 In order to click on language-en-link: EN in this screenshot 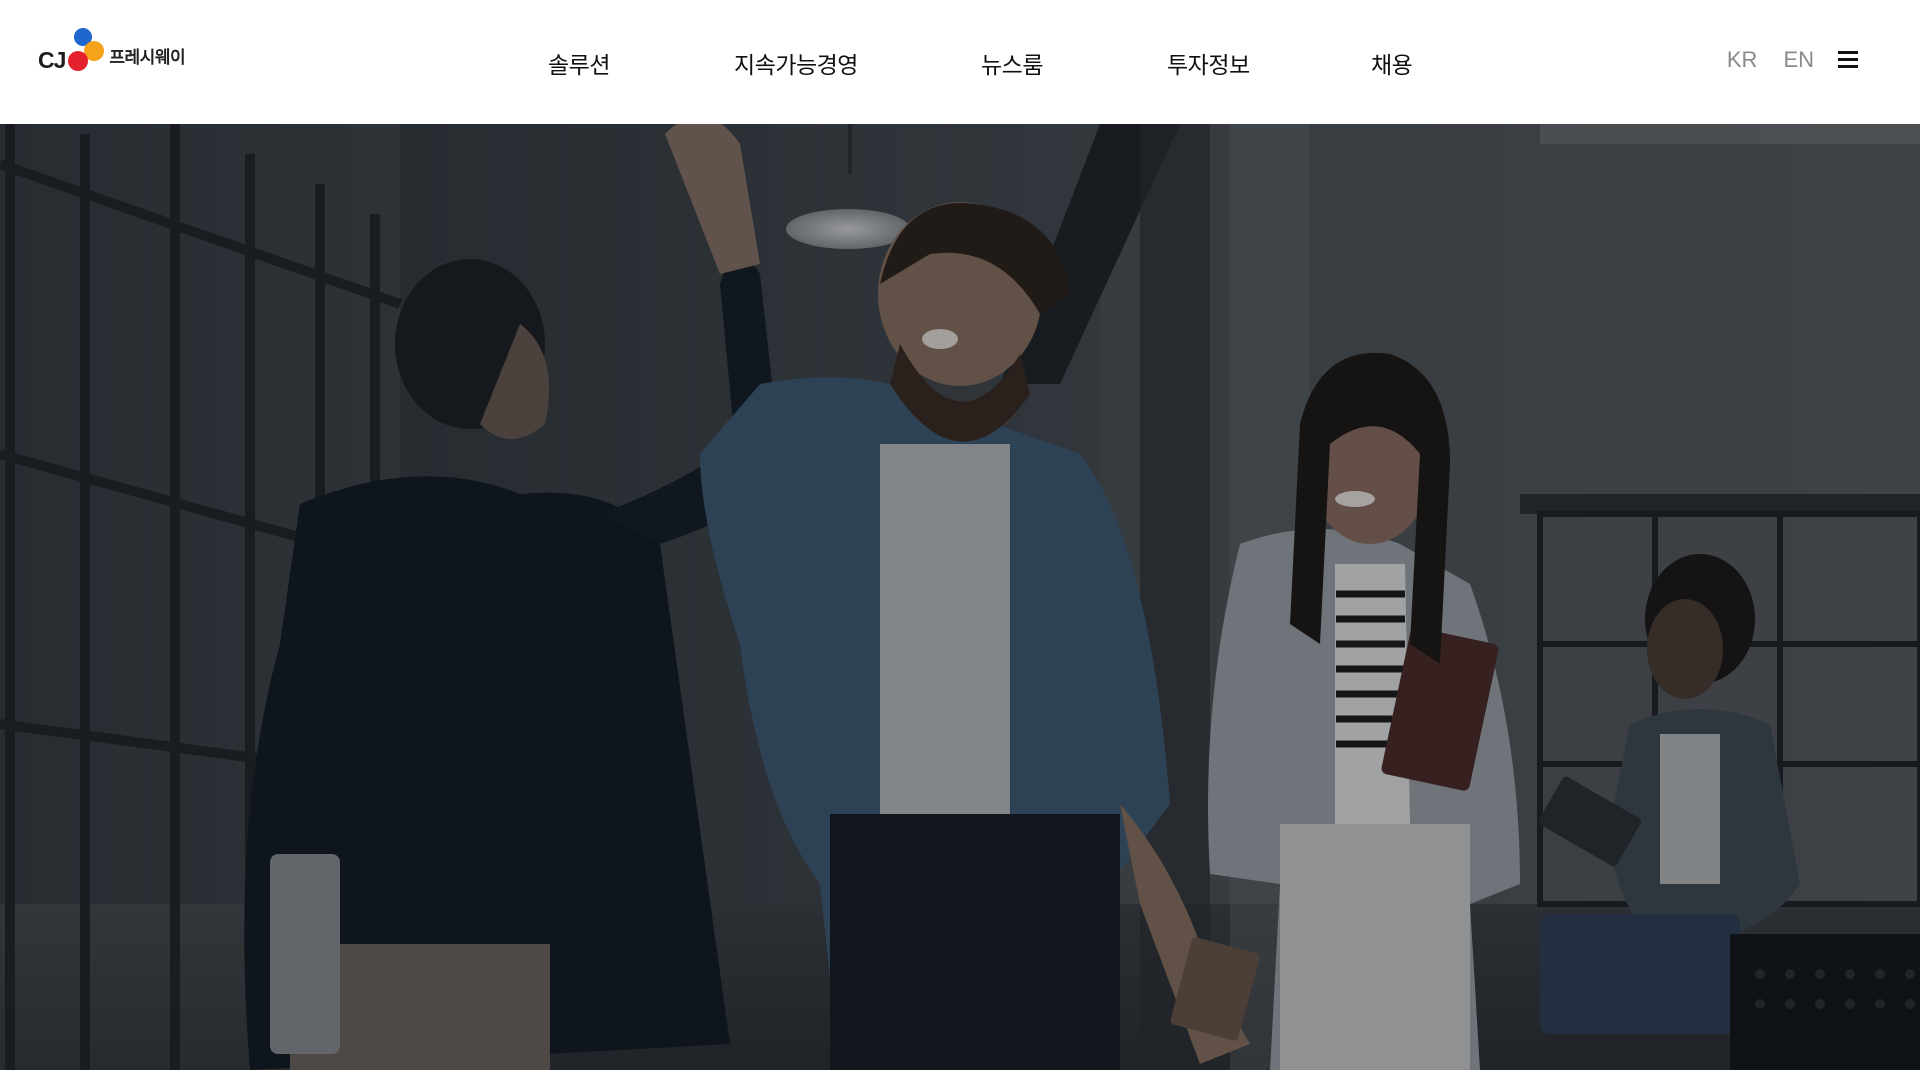, I will do `click(1798, 60)`.